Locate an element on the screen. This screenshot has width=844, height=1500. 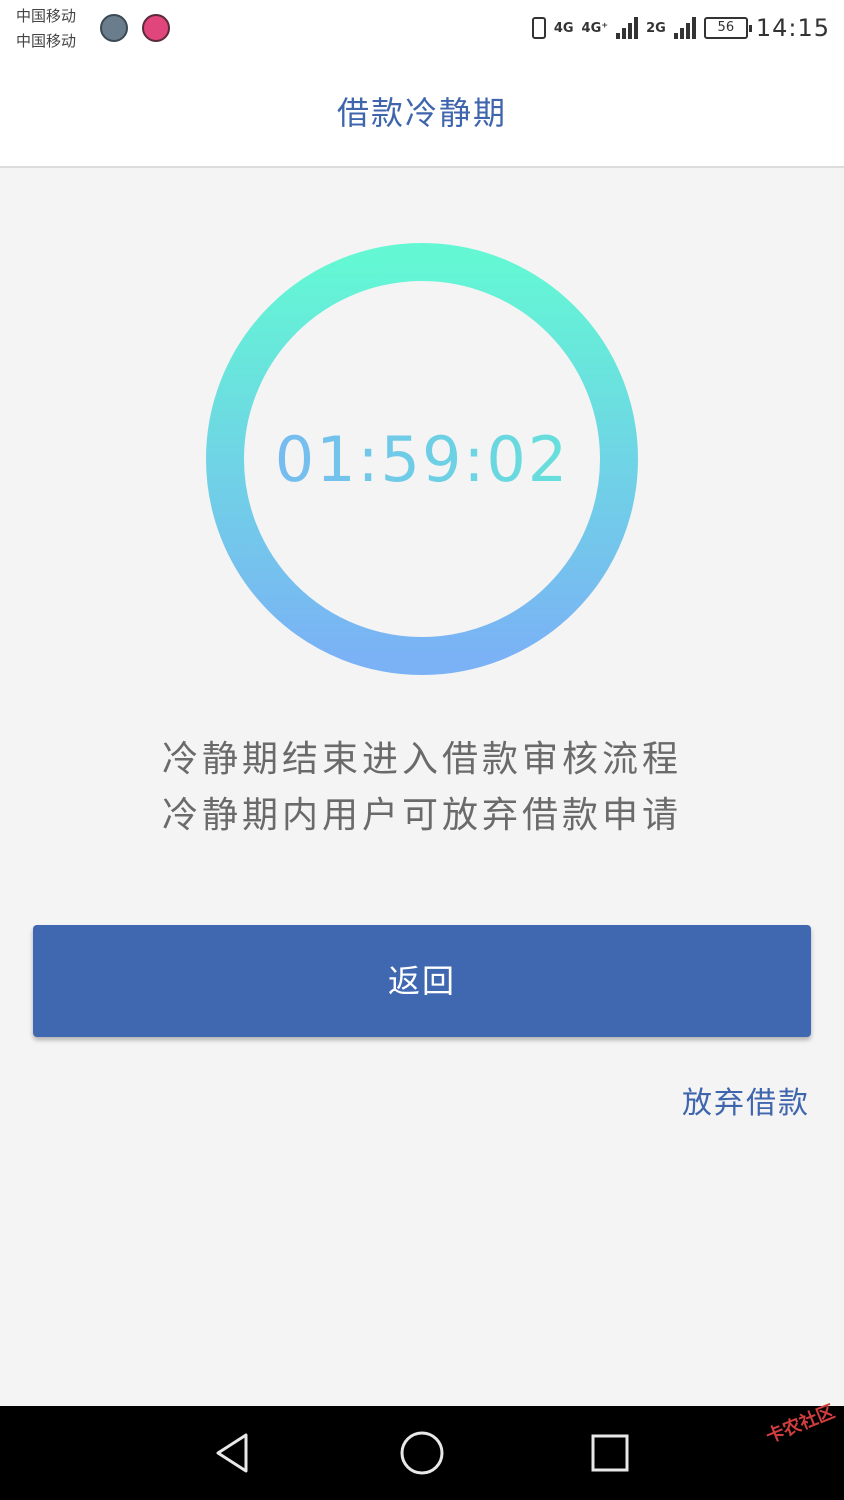
abandon-loan-link: 放弃借款 is located at coordinates (746, 1100).